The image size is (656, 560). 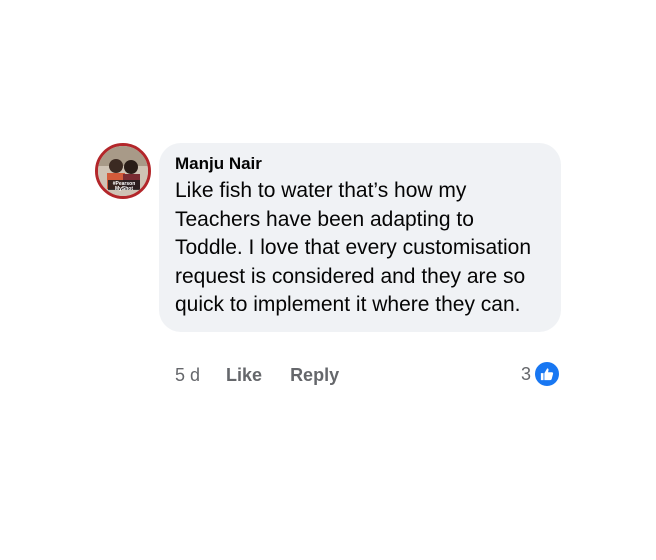 I want to click on author-name: Manju Nair, so click(x=361, y=164).